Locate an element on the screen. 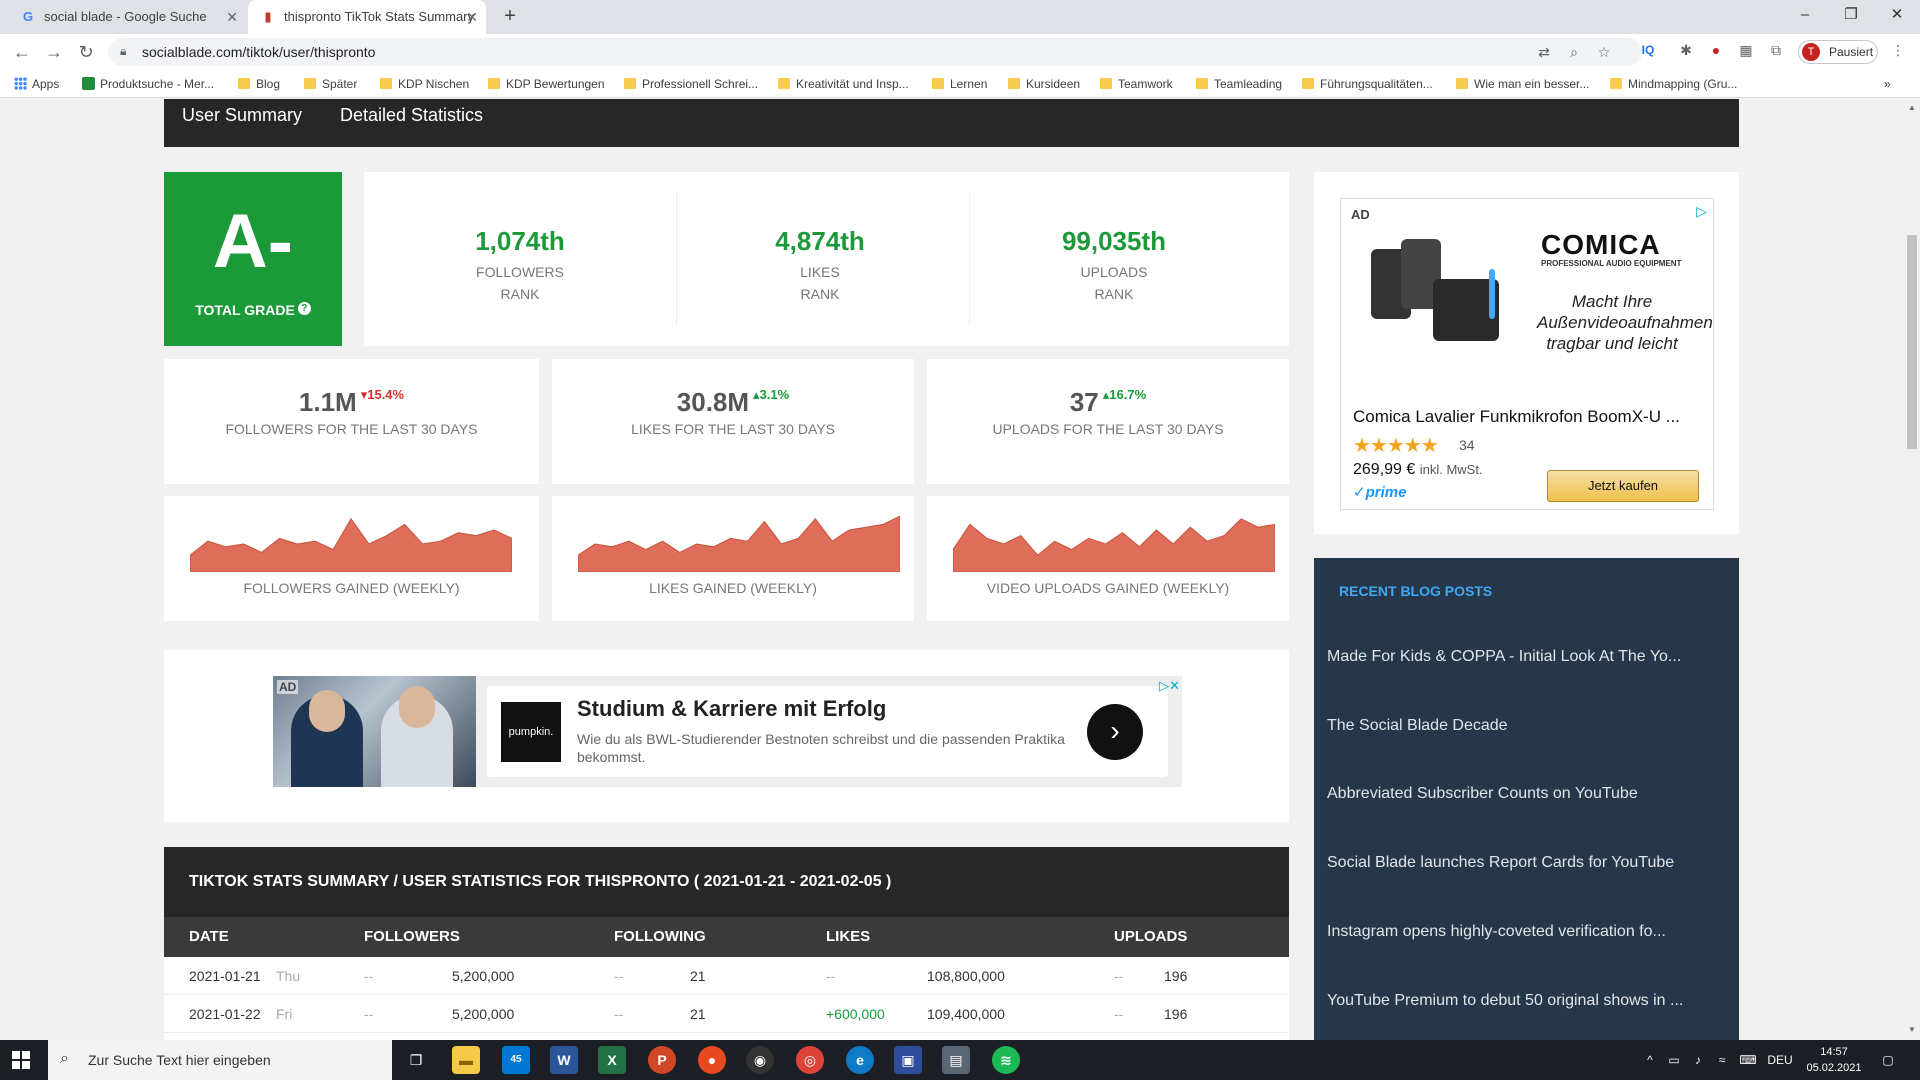  likes-weekly-sparkline is located at coordinates (739, 543).